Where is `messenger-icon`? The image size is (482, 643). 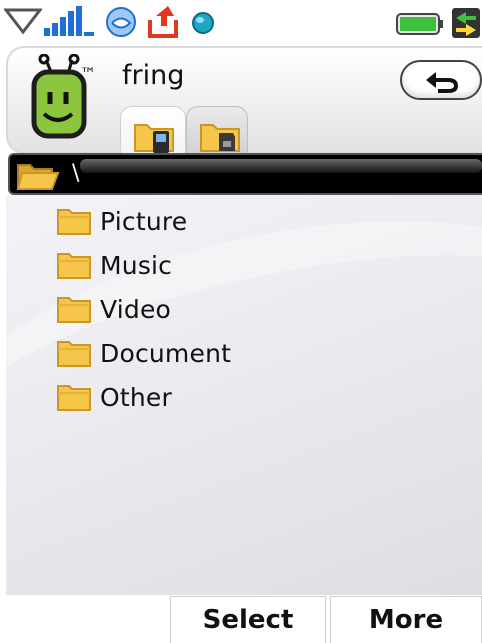
messenger-icon is located at coordinates (121, 22).